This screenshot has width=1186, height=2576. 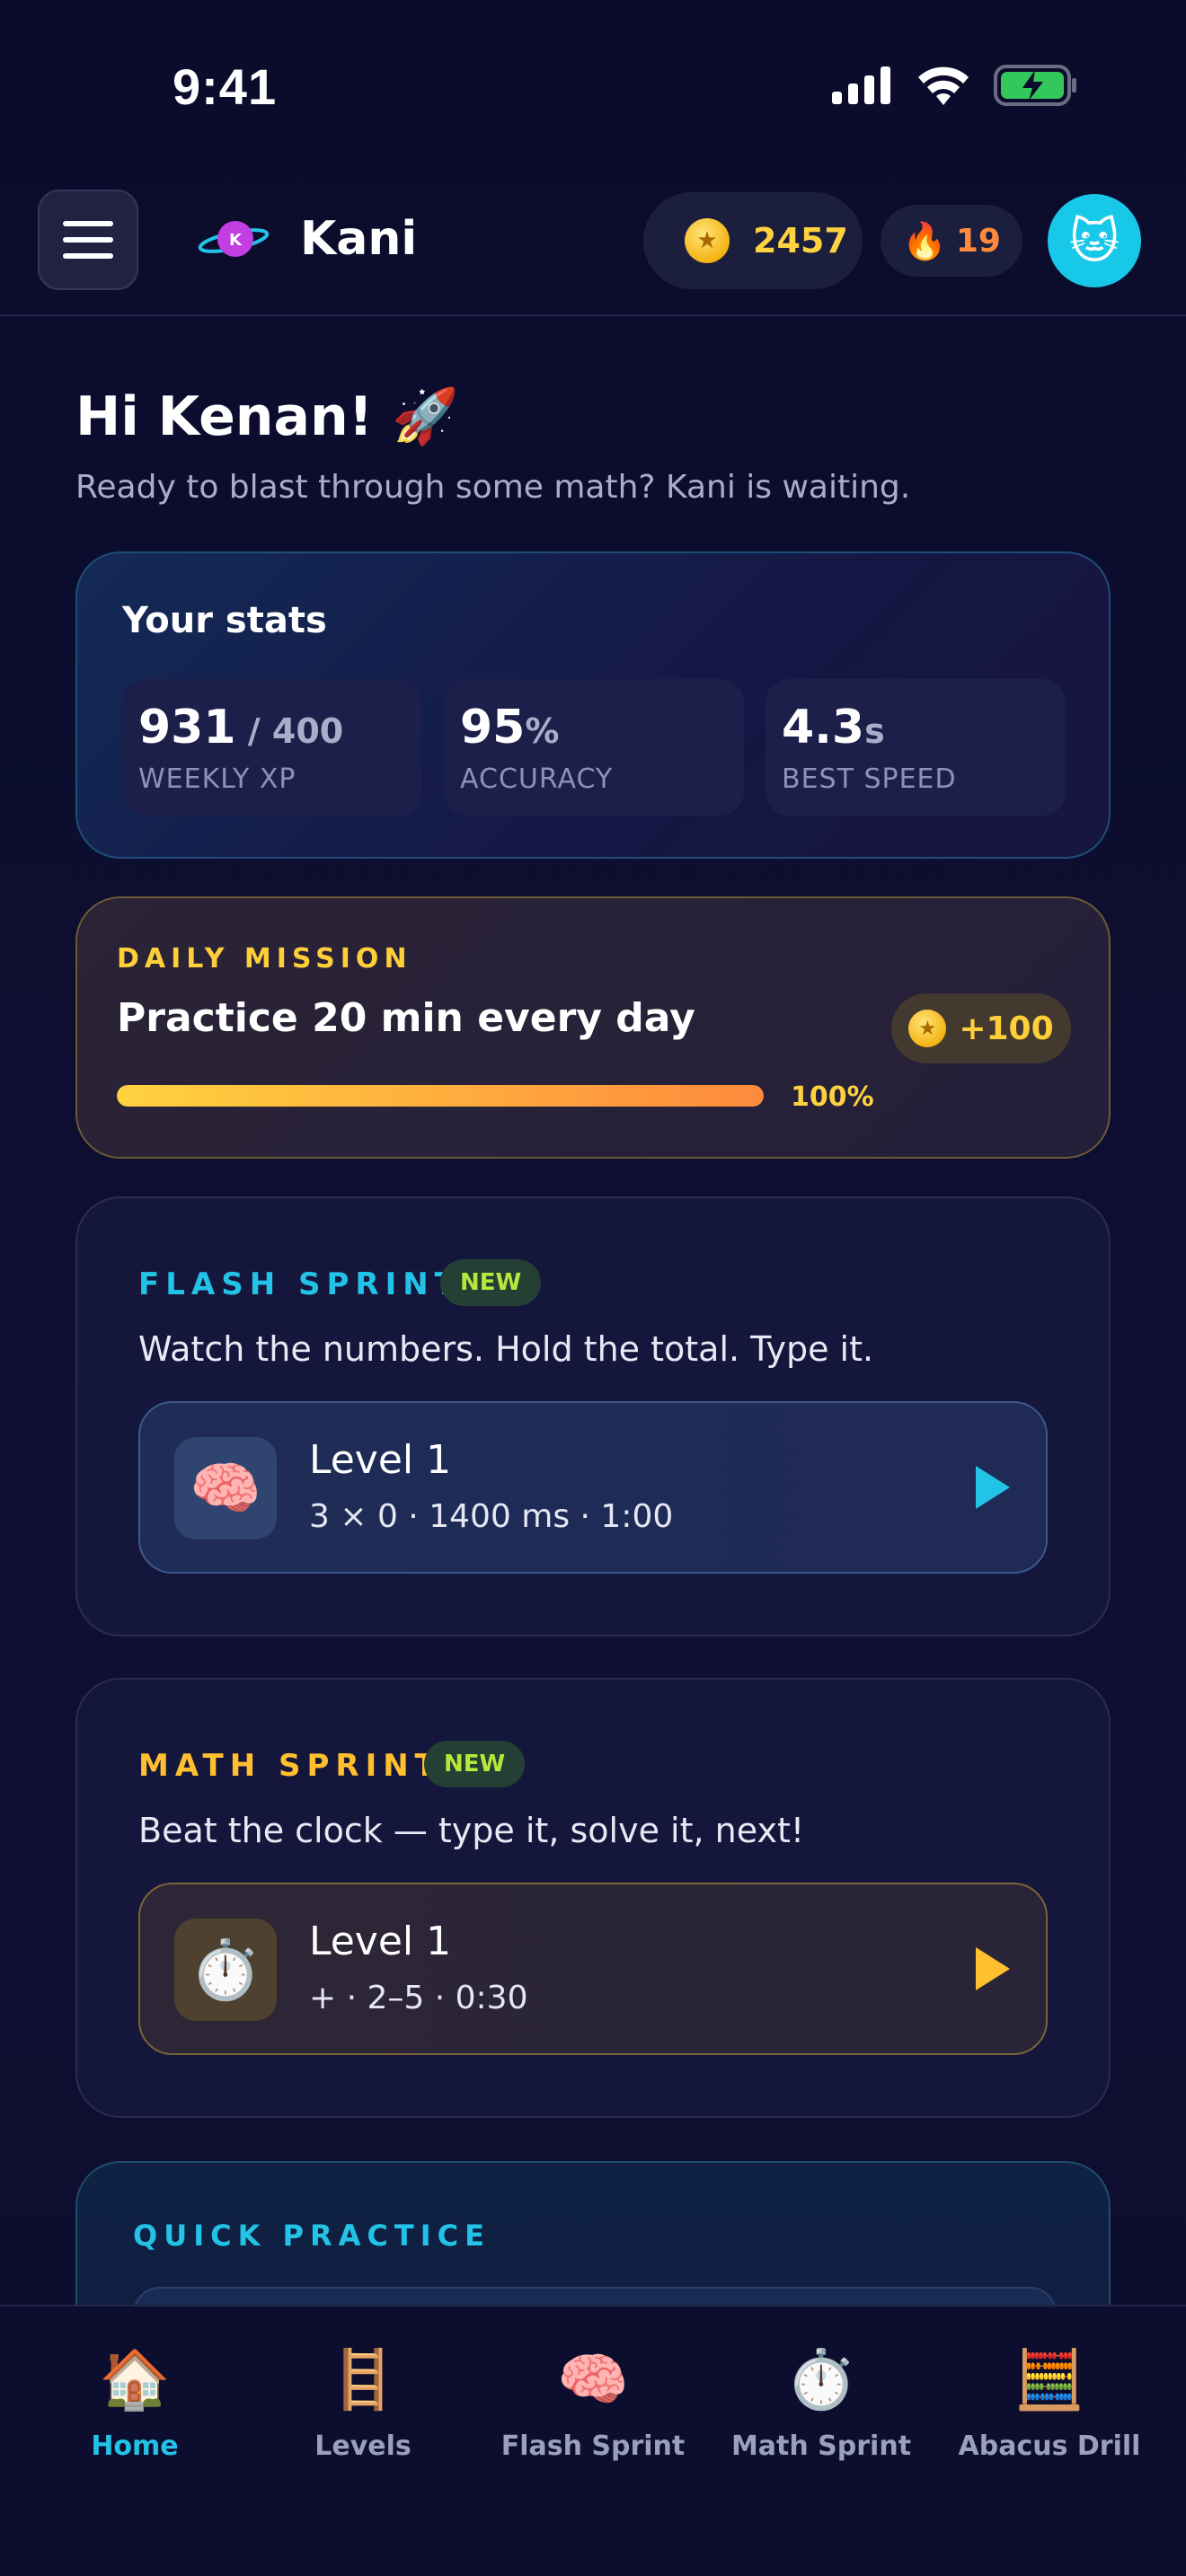 I want to click on kani-planet-logo-icon: K, so click(x=234, y=239).